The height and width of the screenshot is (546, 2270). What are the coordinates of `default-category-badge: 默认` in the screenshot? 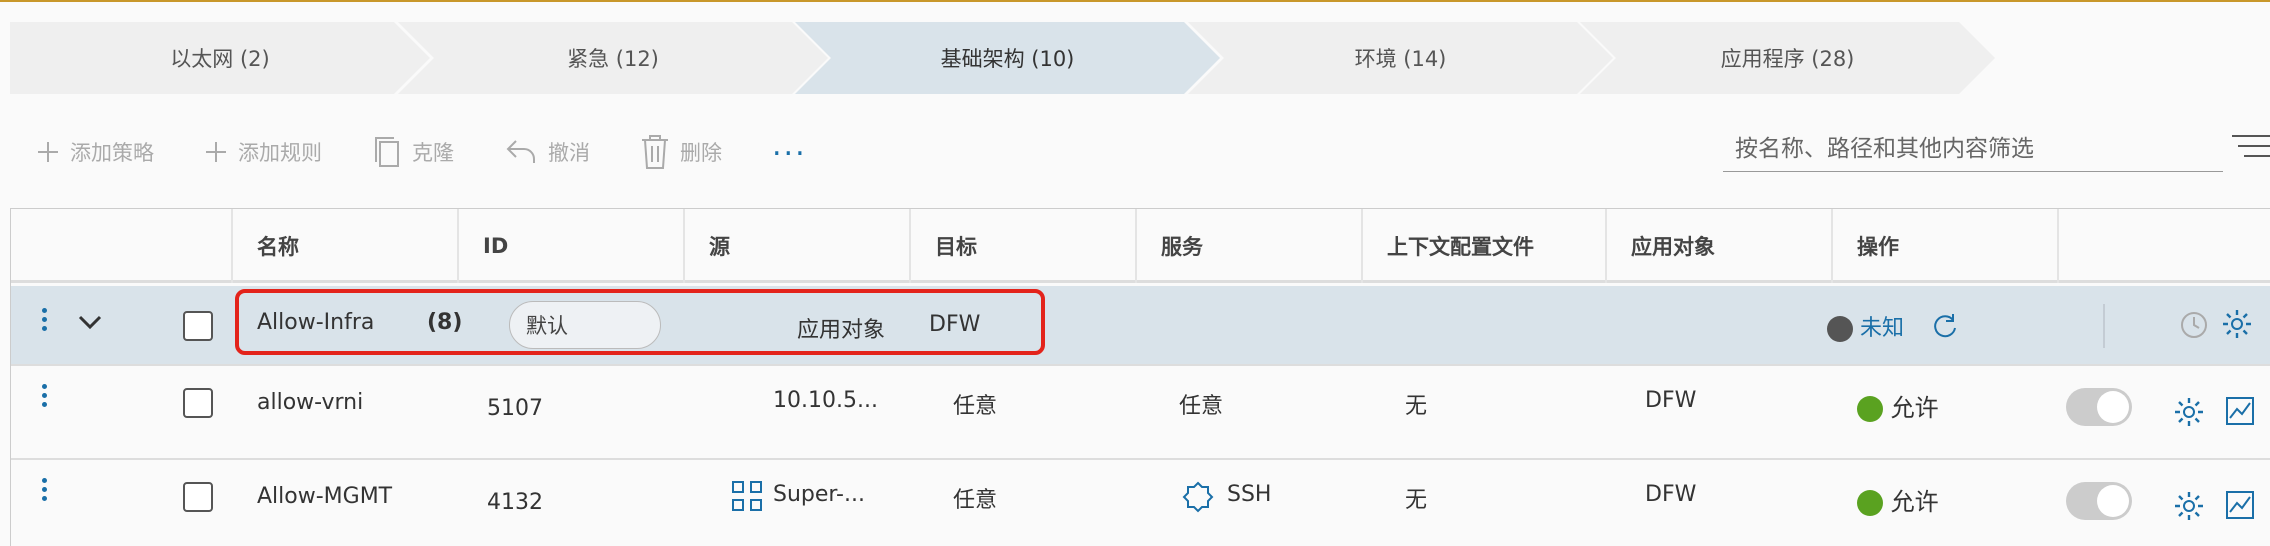 It's located at (585, 325).